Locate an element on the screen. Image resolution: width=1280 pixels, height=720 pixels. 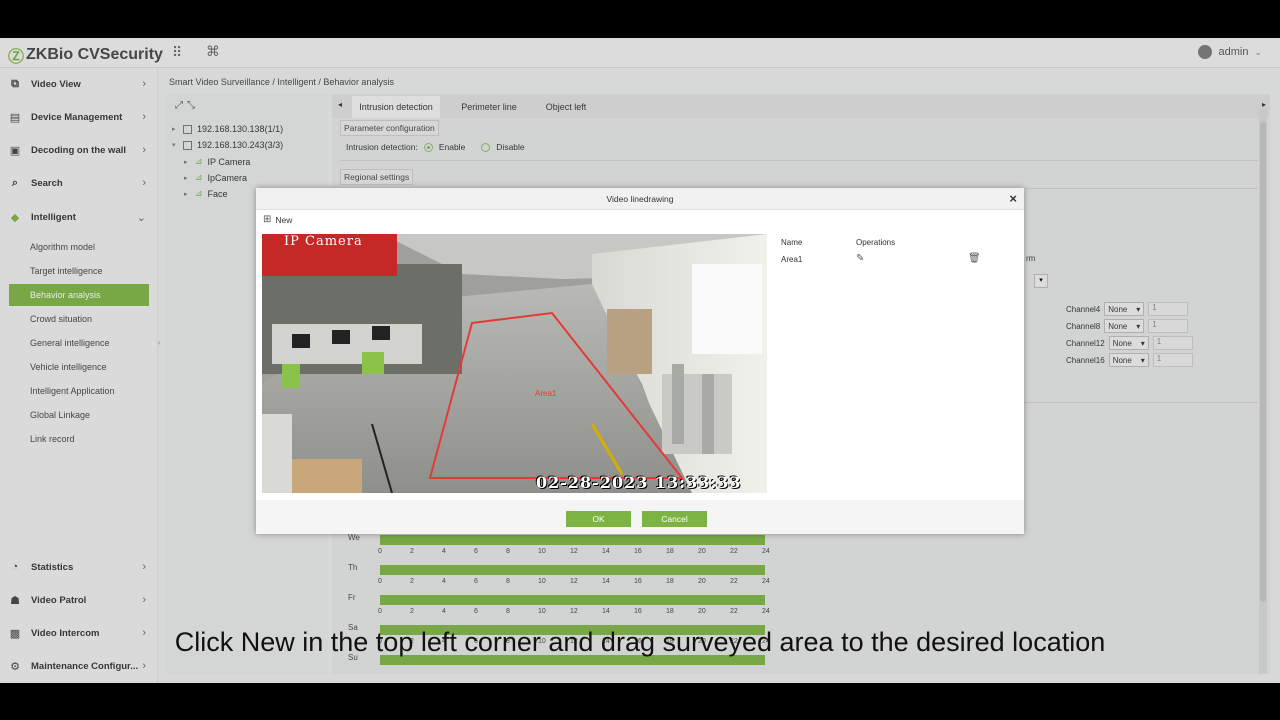
add-list-icon: ⊞ is located at coordinates (267, 219).